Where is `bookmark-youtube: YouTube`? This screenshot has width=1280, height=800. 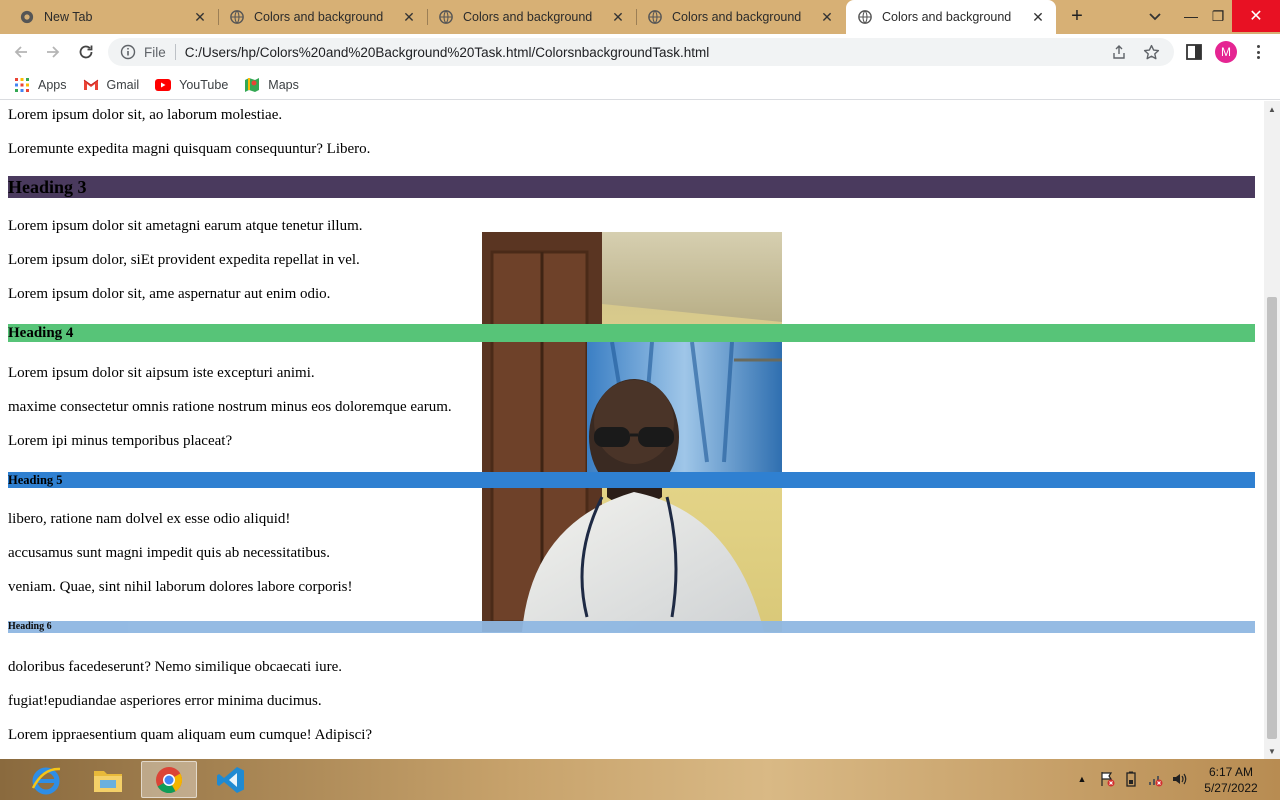 bookmark-youtube: YouTube is located at coordinates (191, 85).